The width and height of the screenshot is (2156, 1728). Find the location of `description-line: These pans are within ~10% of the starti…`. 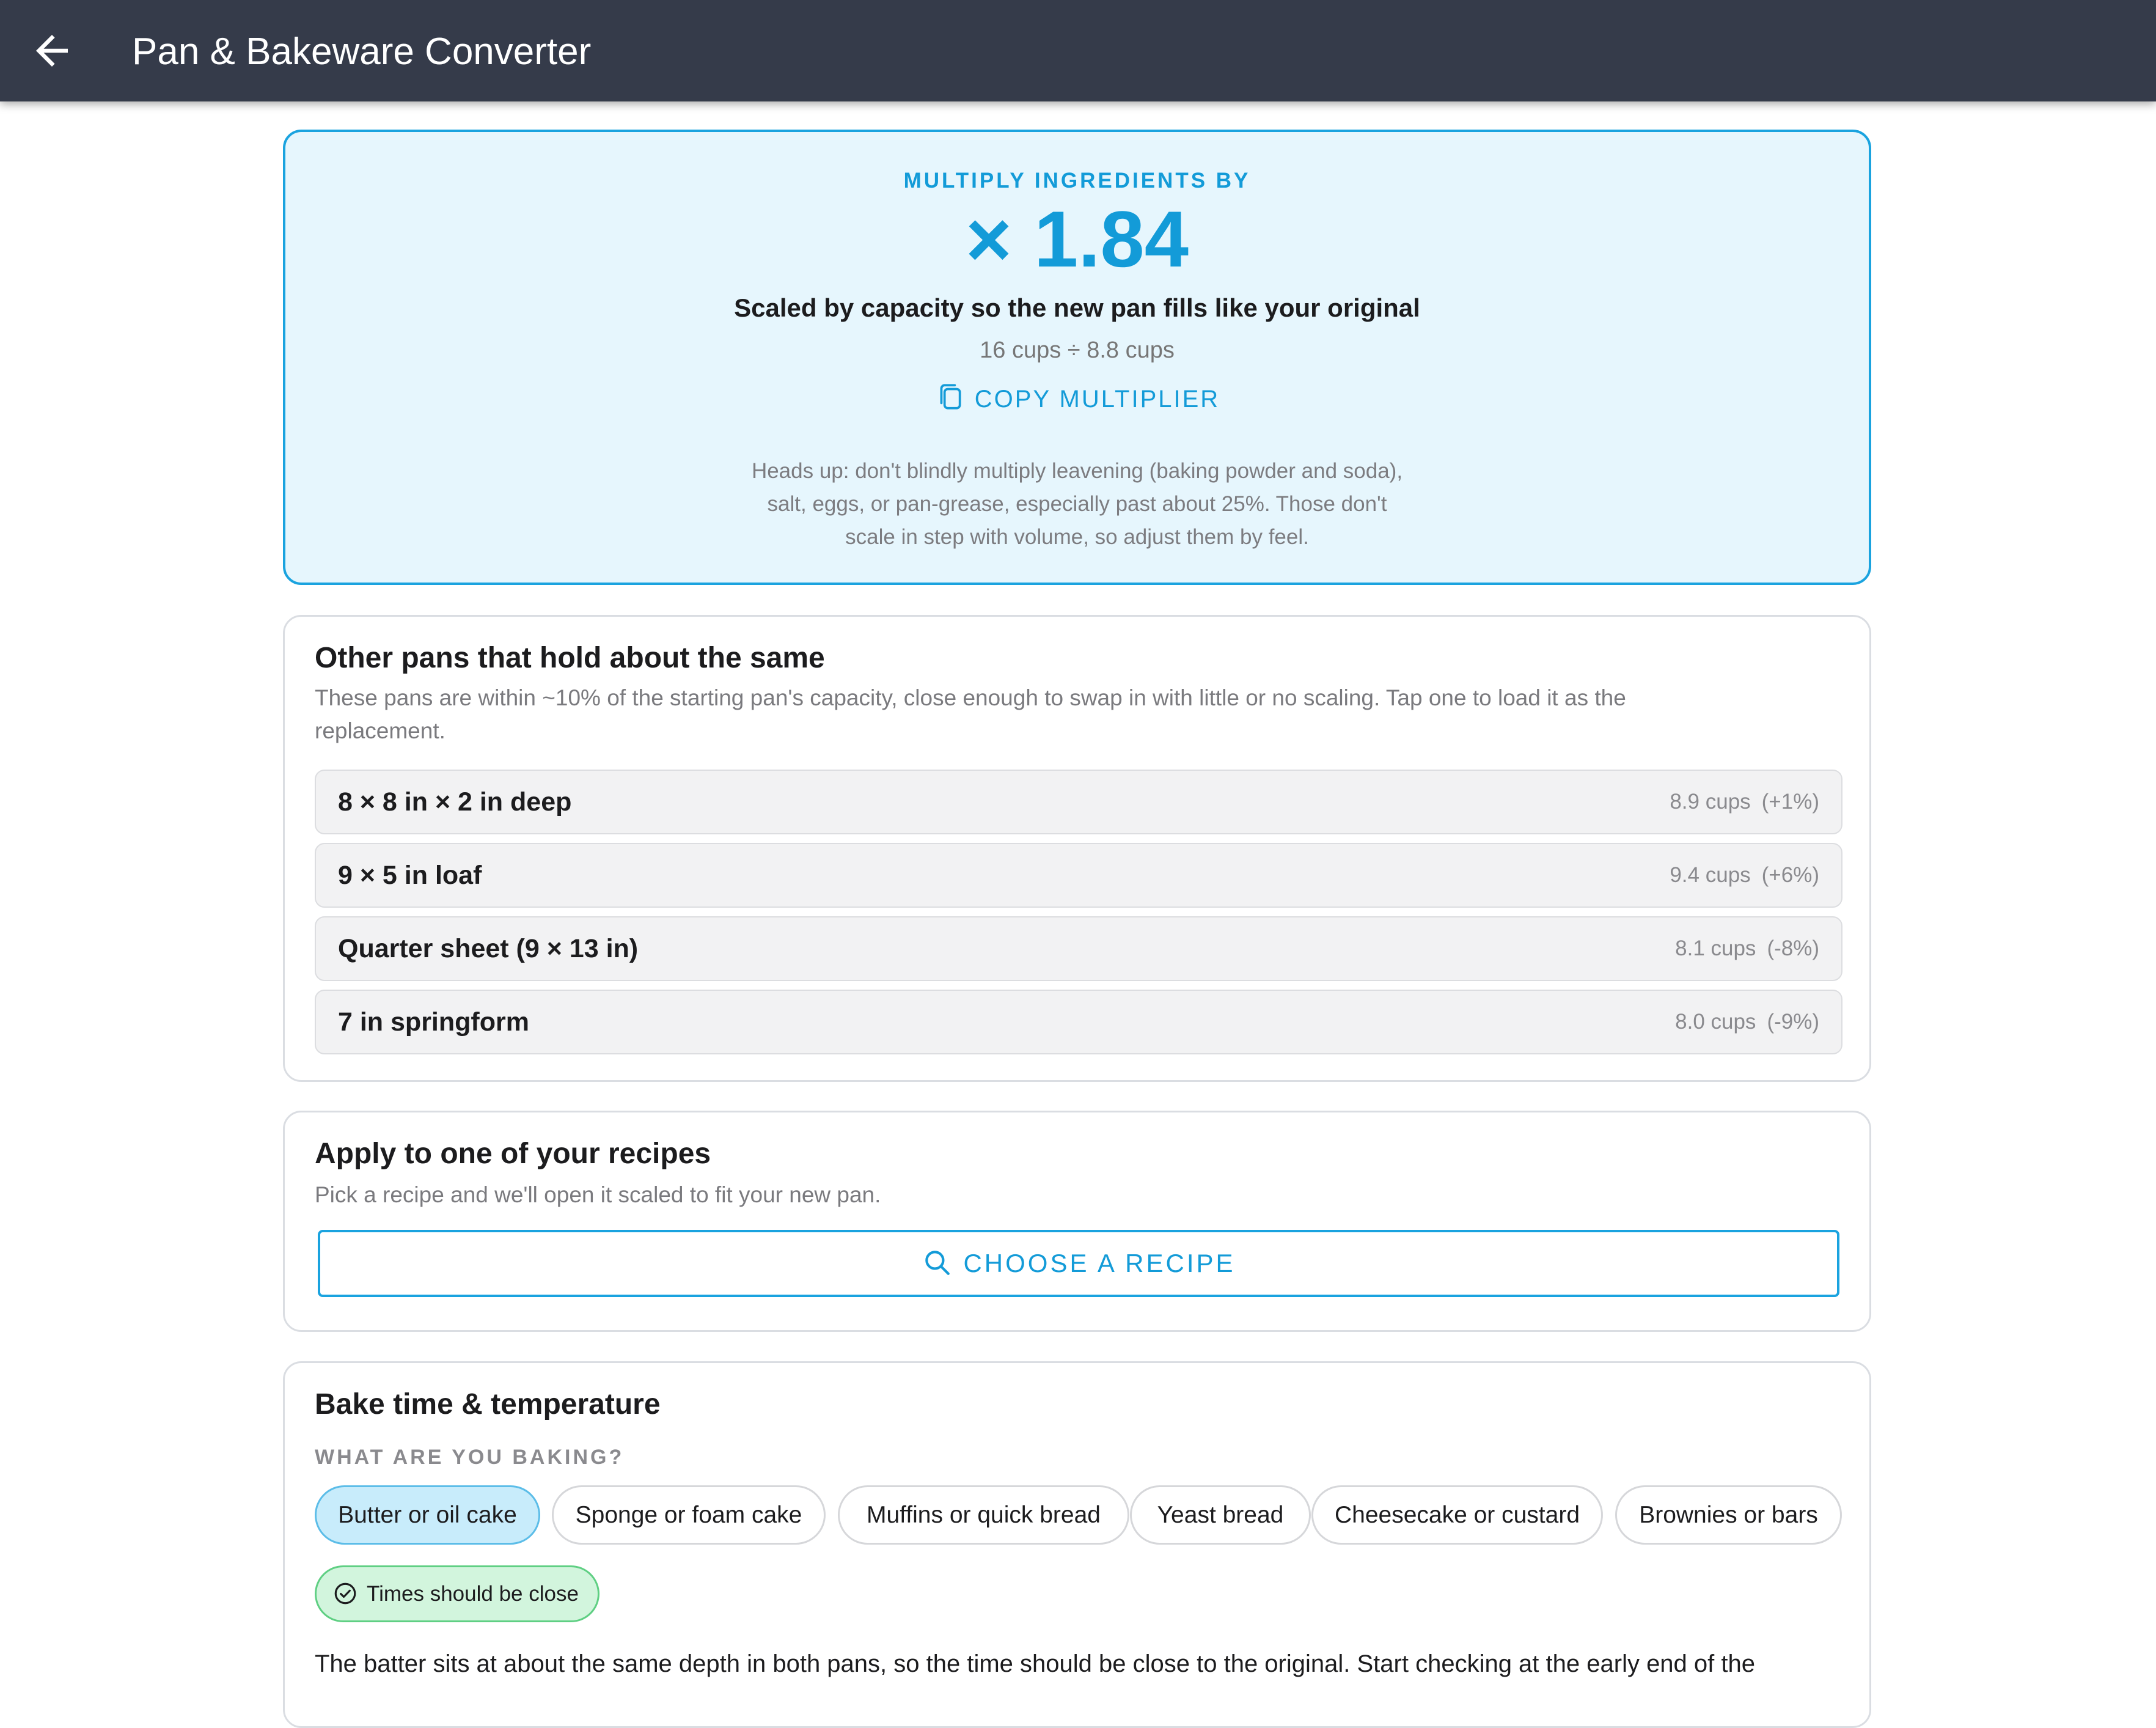

description-line: These pans are within ~10% of the starti… is located at coordinates (971, 698).